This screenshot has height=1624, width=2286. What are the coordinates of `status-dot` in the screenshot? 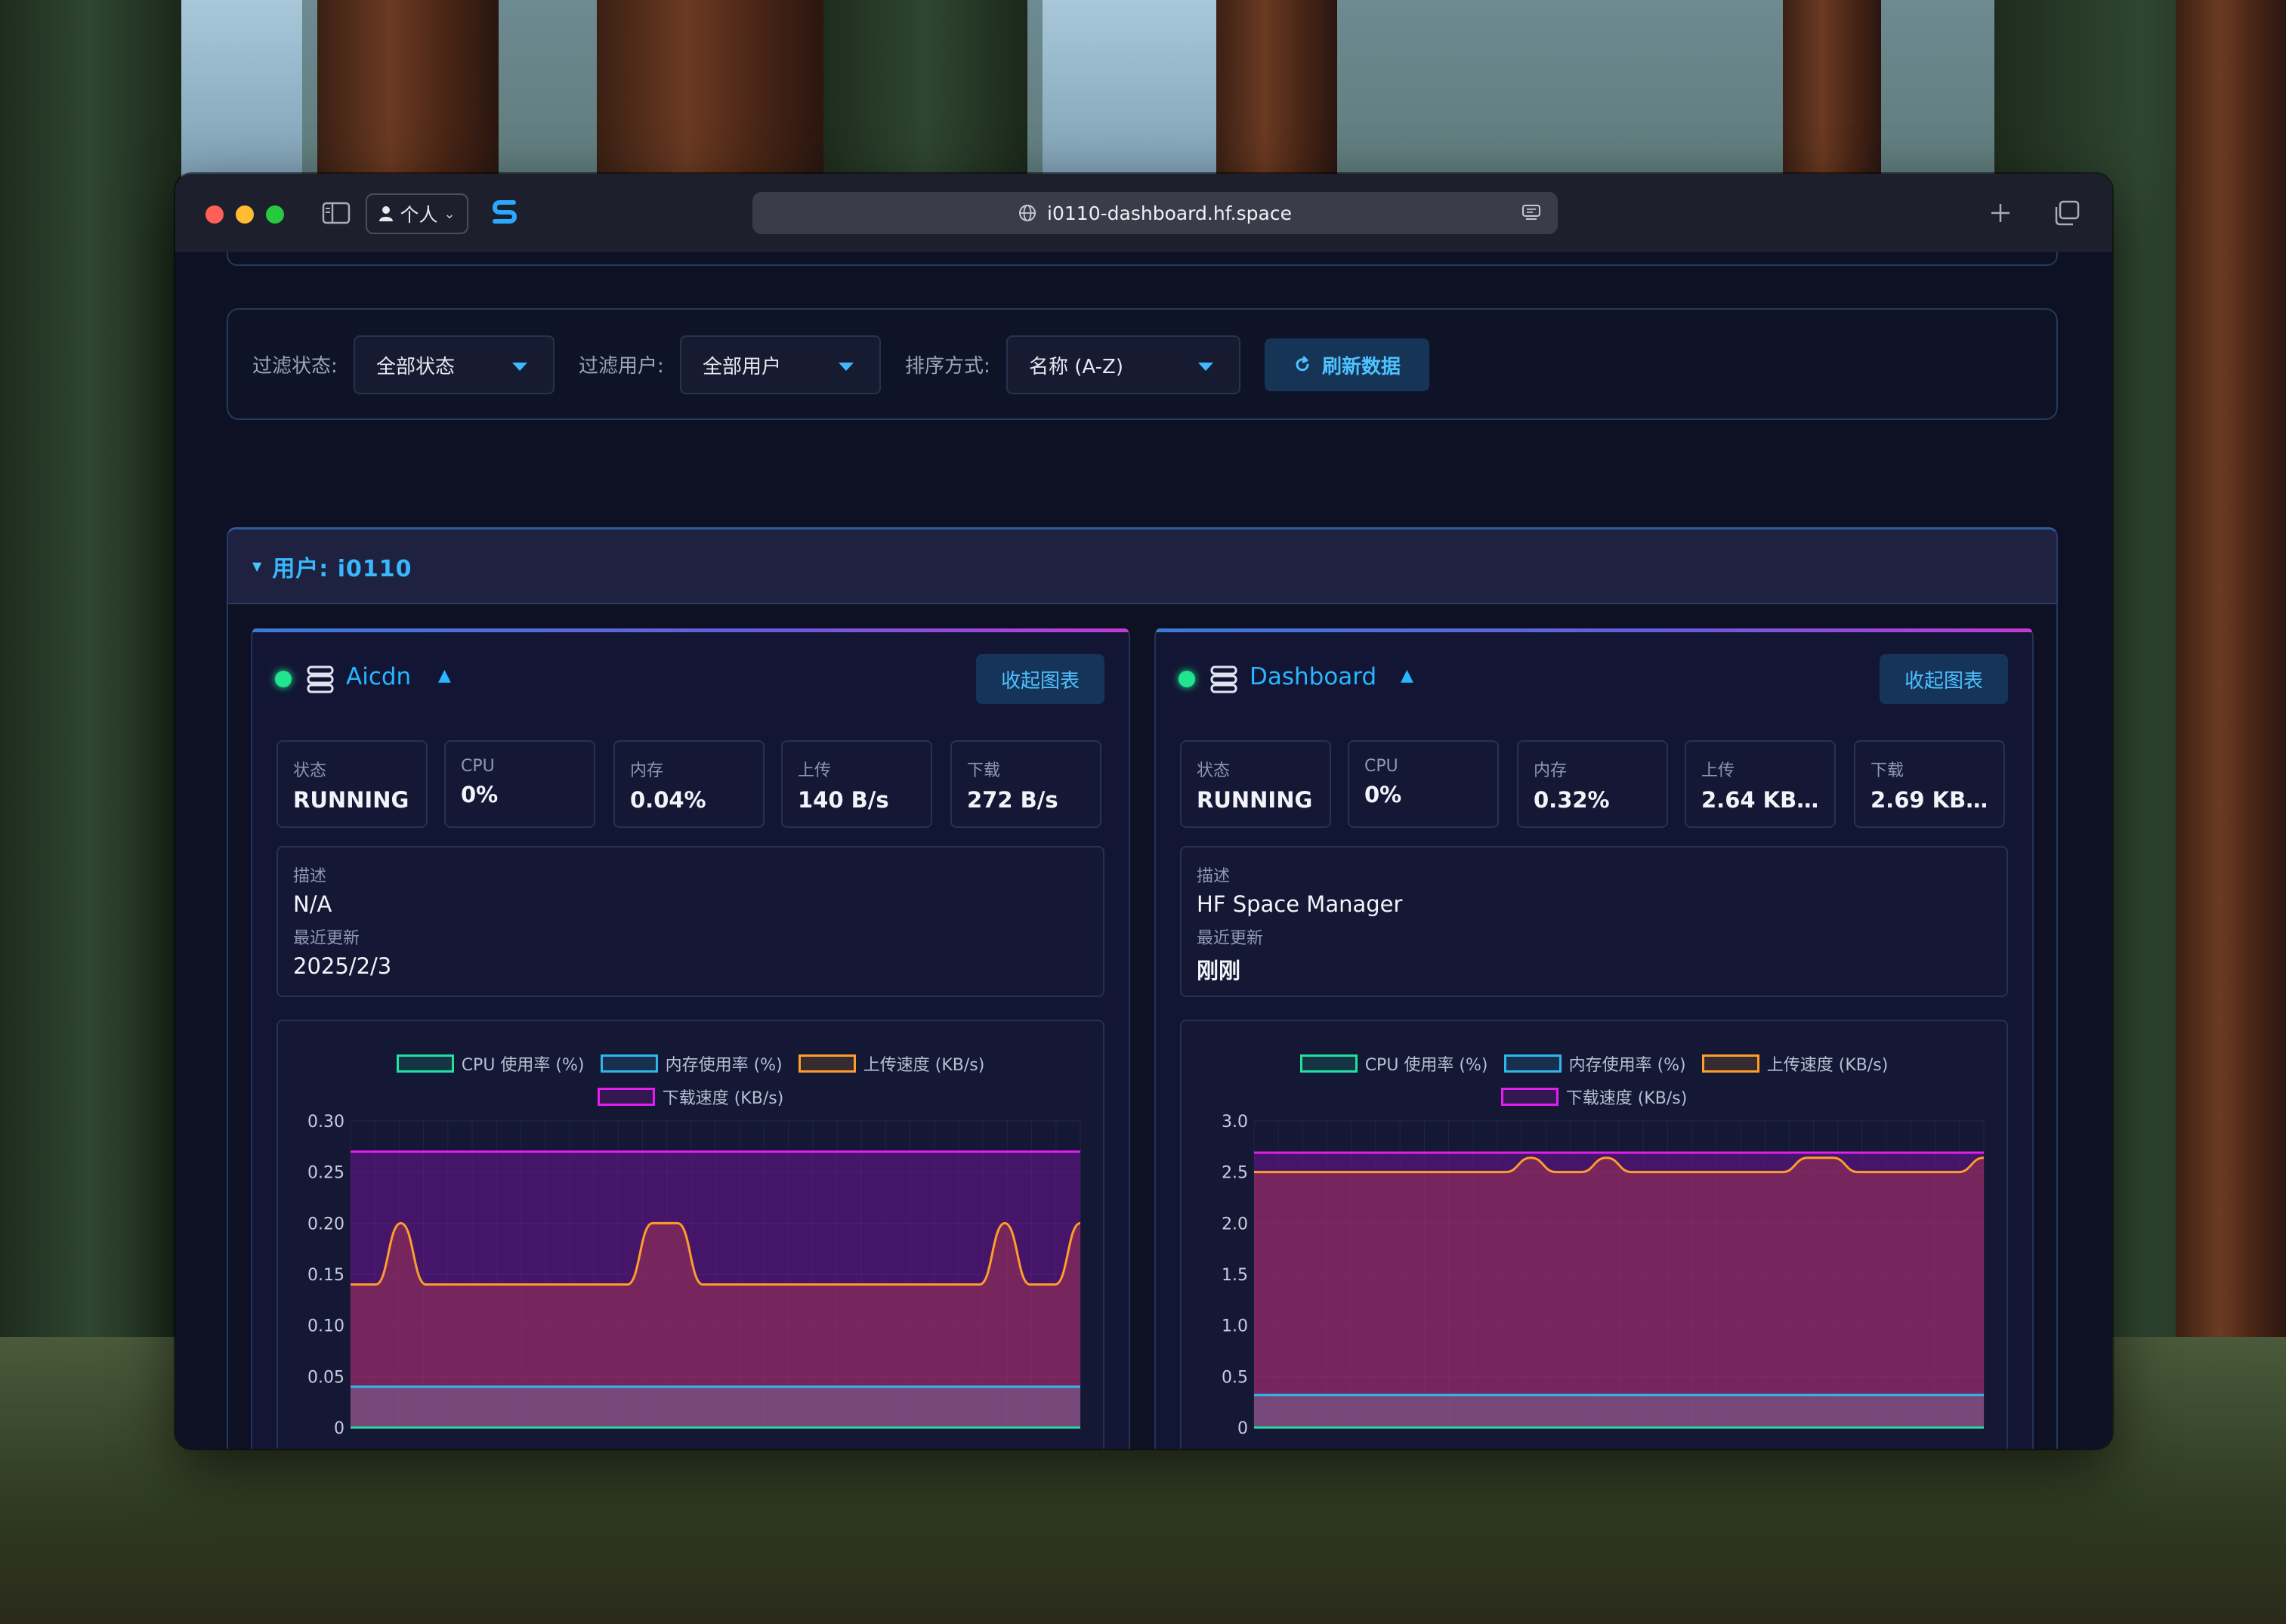 It's located at (283, 679).